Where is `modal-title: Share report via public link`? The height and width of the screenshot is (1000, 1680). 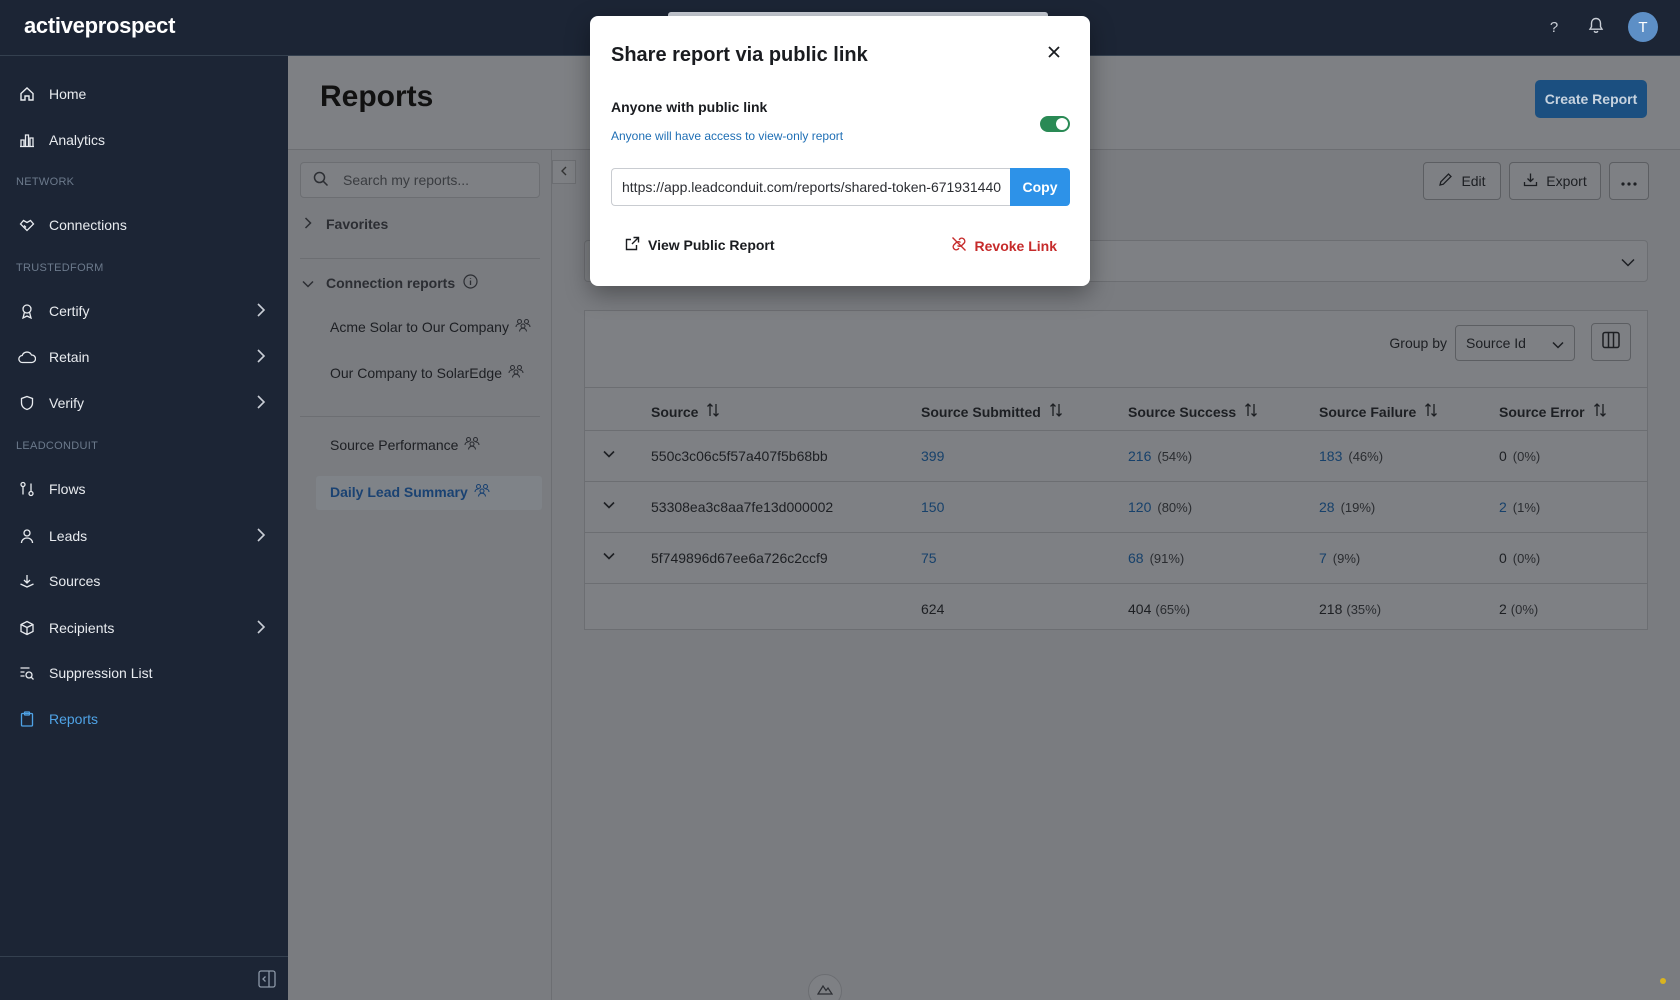 modal-title: Share report via public link is located at coordinates (739, 55).